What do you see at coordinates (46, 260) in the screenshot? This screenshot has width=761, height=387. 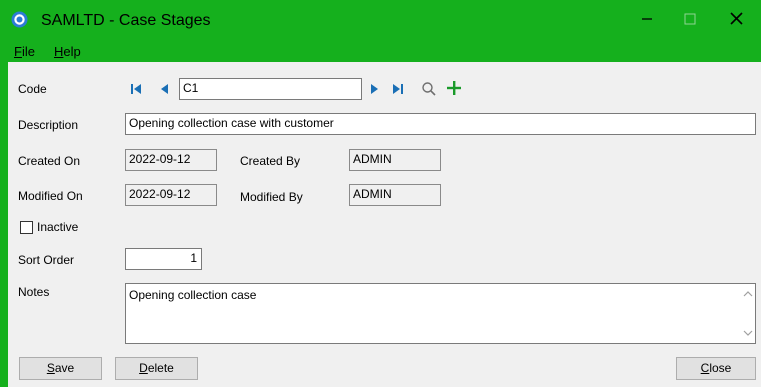 I see `sort-order-label: Sort Order` at bounding box center [46, 260].